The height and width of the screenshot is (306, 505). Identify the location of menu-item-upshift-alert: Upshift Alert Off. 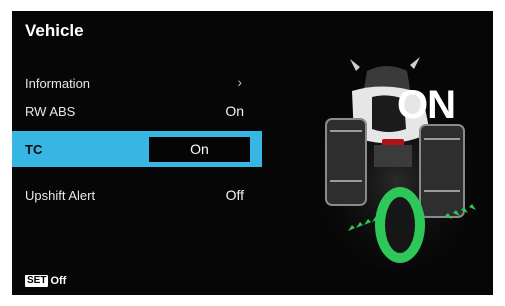
(137, 195).